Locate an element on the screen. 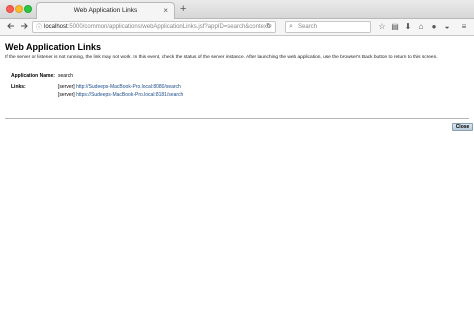 The image size is (474, 323). download-icon: ⬇ is located at coordinates (408, 27).